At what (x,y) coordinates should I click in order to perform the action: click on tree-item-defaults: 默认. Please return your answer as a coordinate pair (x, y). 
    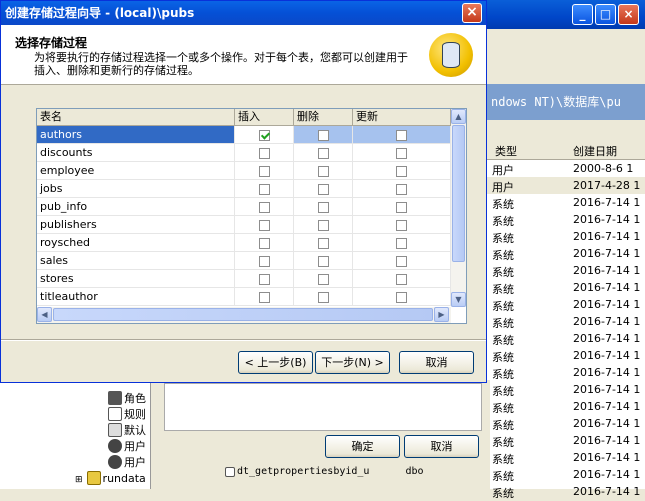
    Looking at the image, I should click on (127, 430).